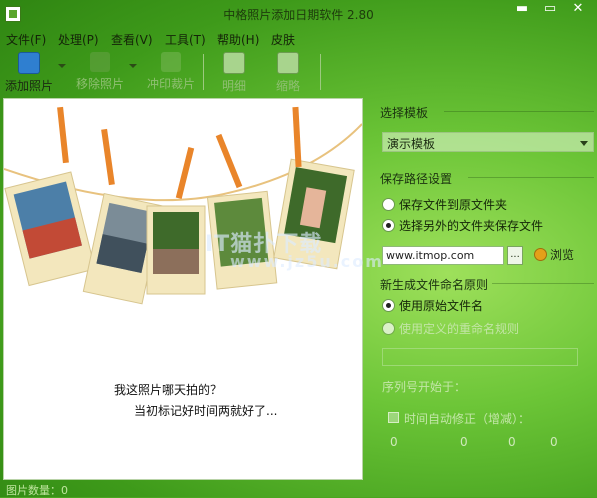  Describe the element at coordinates (416, 179) in the screenshot. I see `save-path-section-title: 保存路径设置` at that location.